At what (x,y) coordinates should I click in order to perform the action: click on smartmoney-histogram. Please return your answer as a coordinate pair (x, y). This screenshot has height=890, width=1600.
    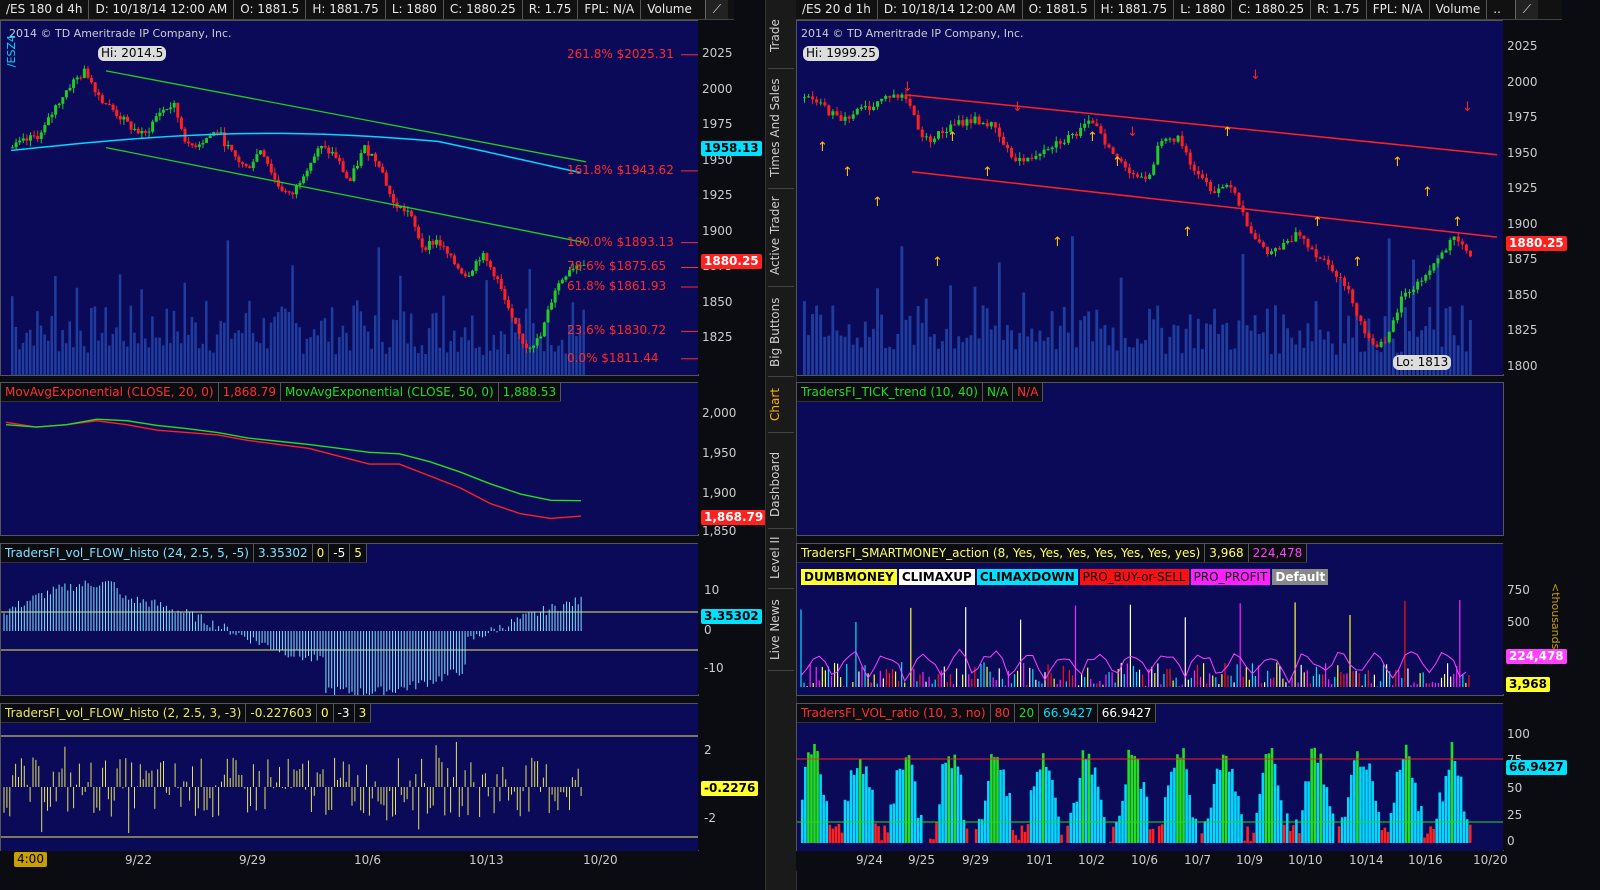
    Looking at the image, I should click on (1150, 619).